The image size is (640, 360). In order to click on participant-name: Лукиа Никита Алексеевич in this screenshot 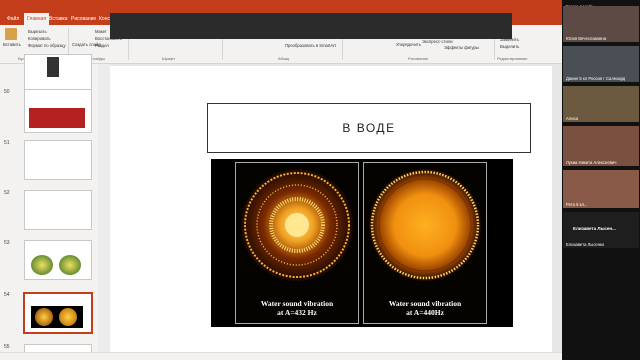, I will do `click(591, 162)`.